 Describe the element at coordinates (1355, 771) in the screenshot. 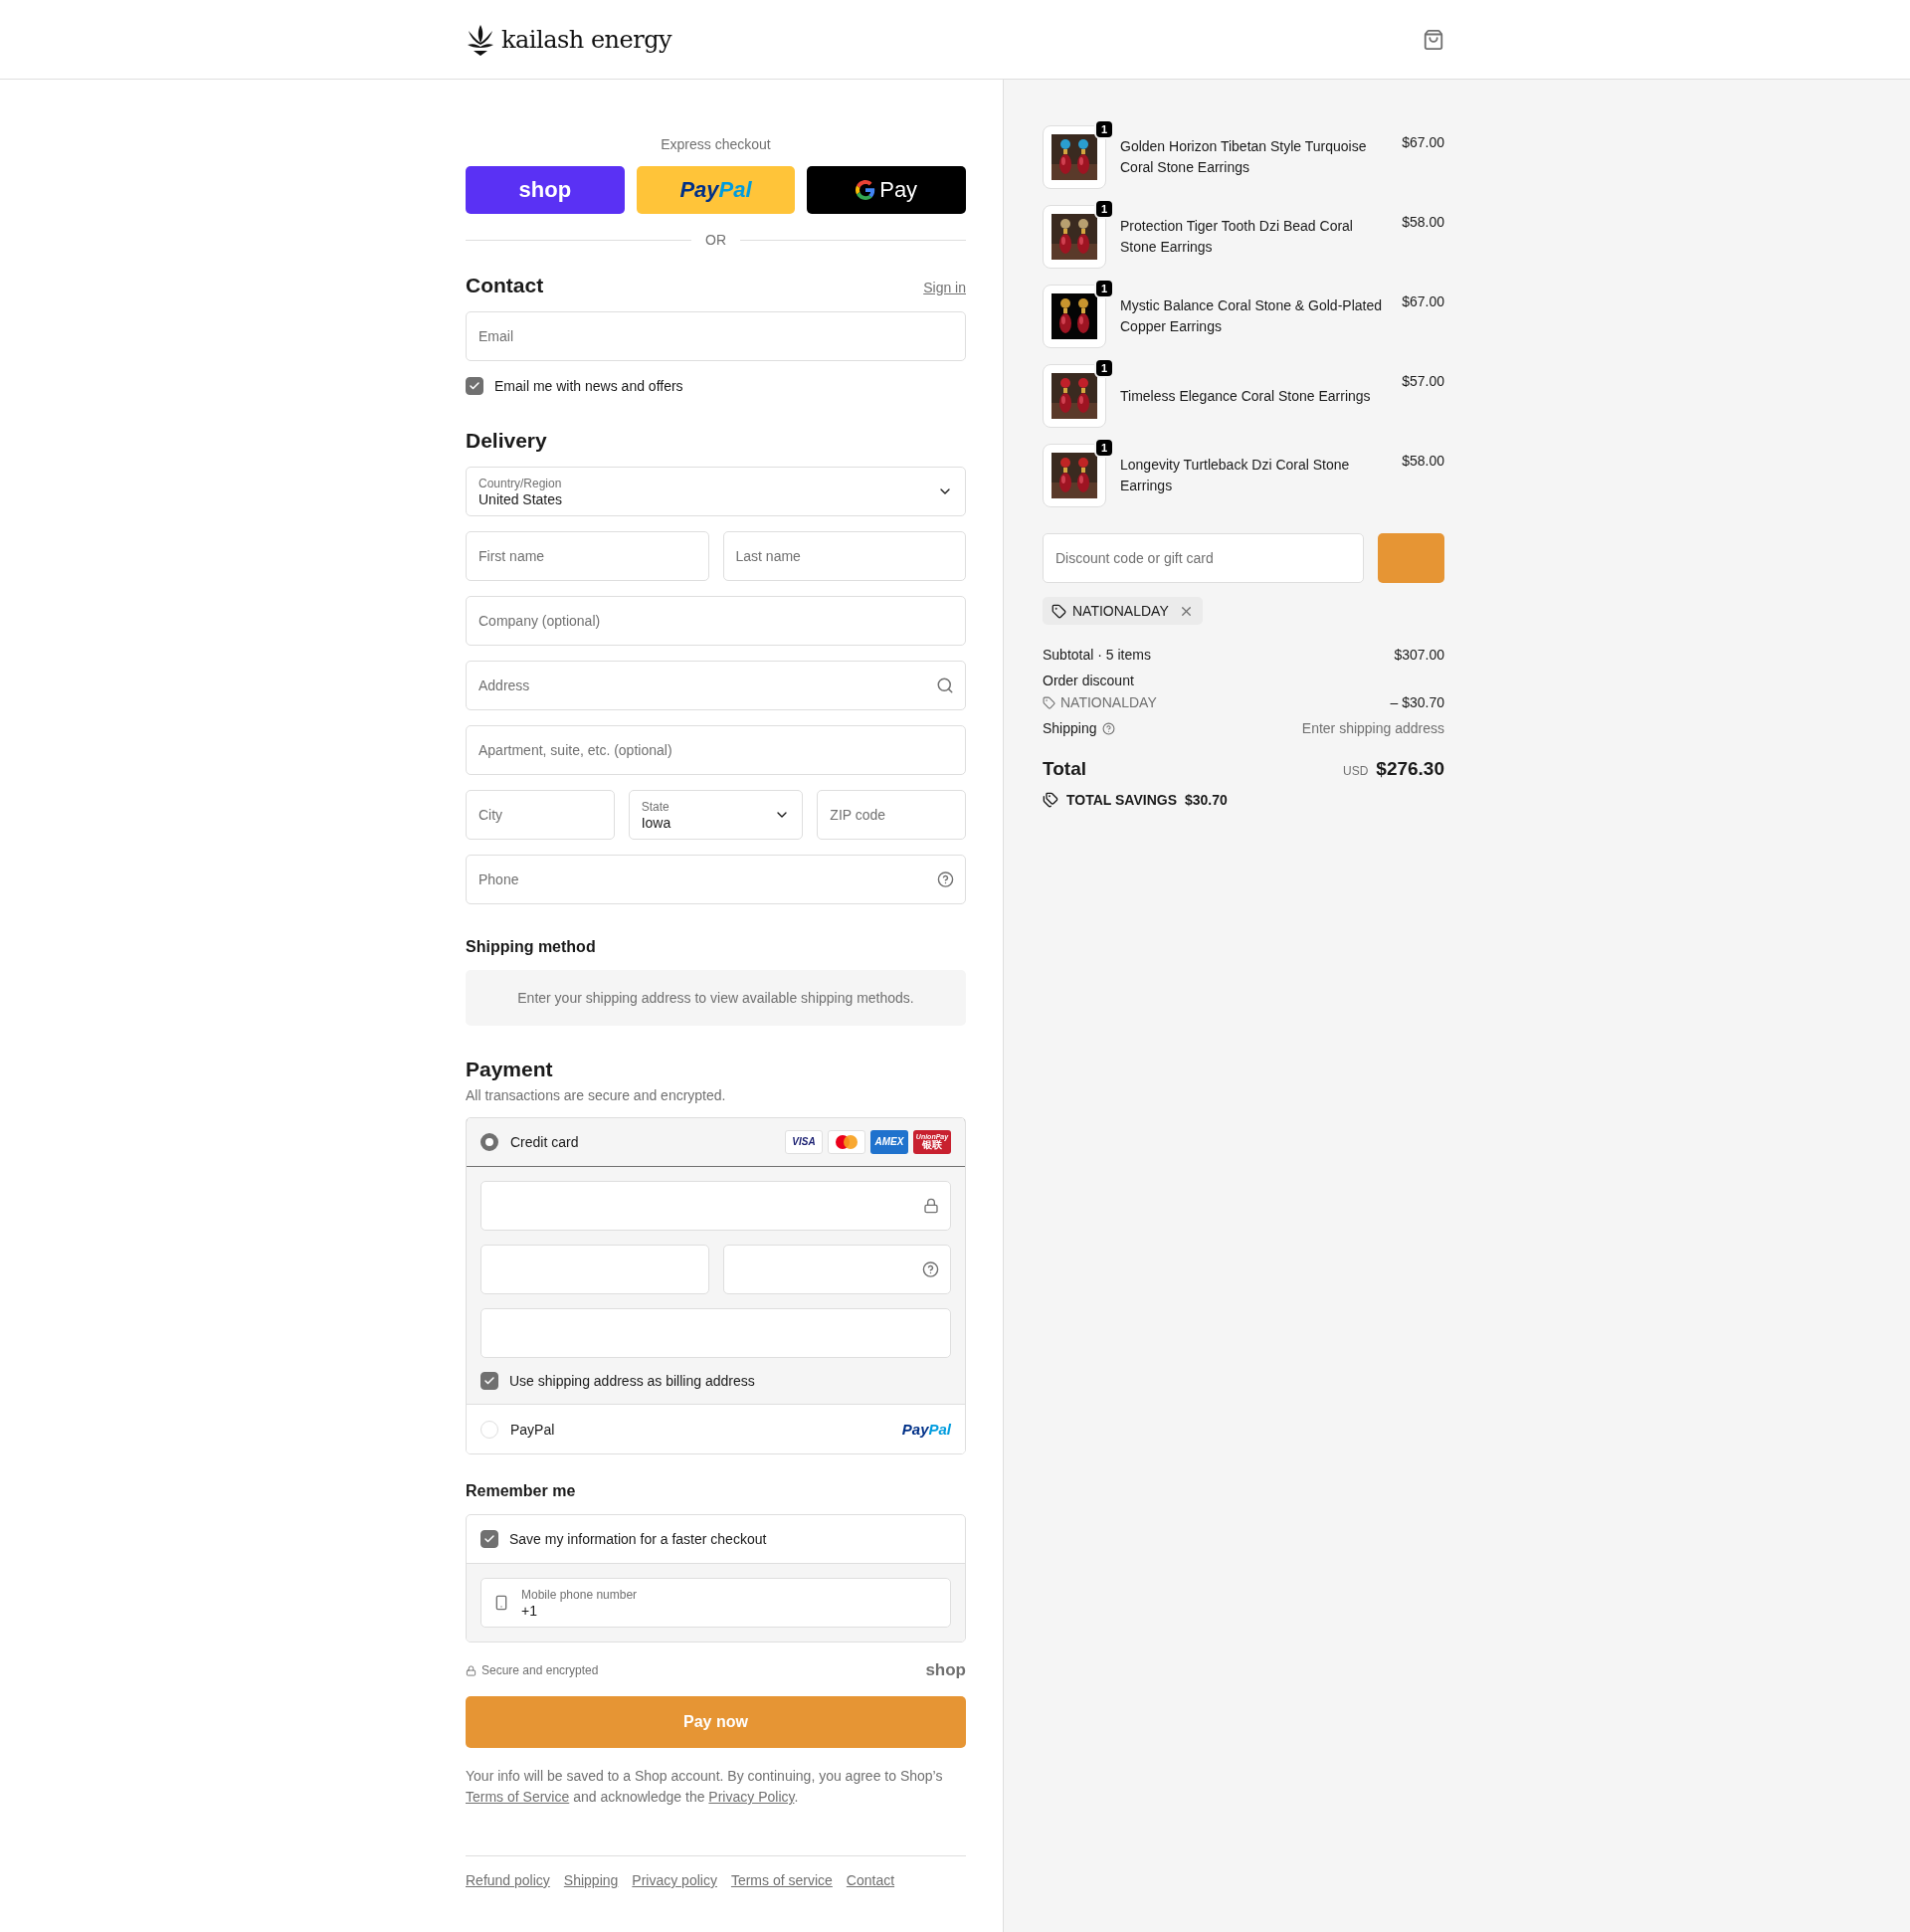

I see `currency-code: USD` at that location.